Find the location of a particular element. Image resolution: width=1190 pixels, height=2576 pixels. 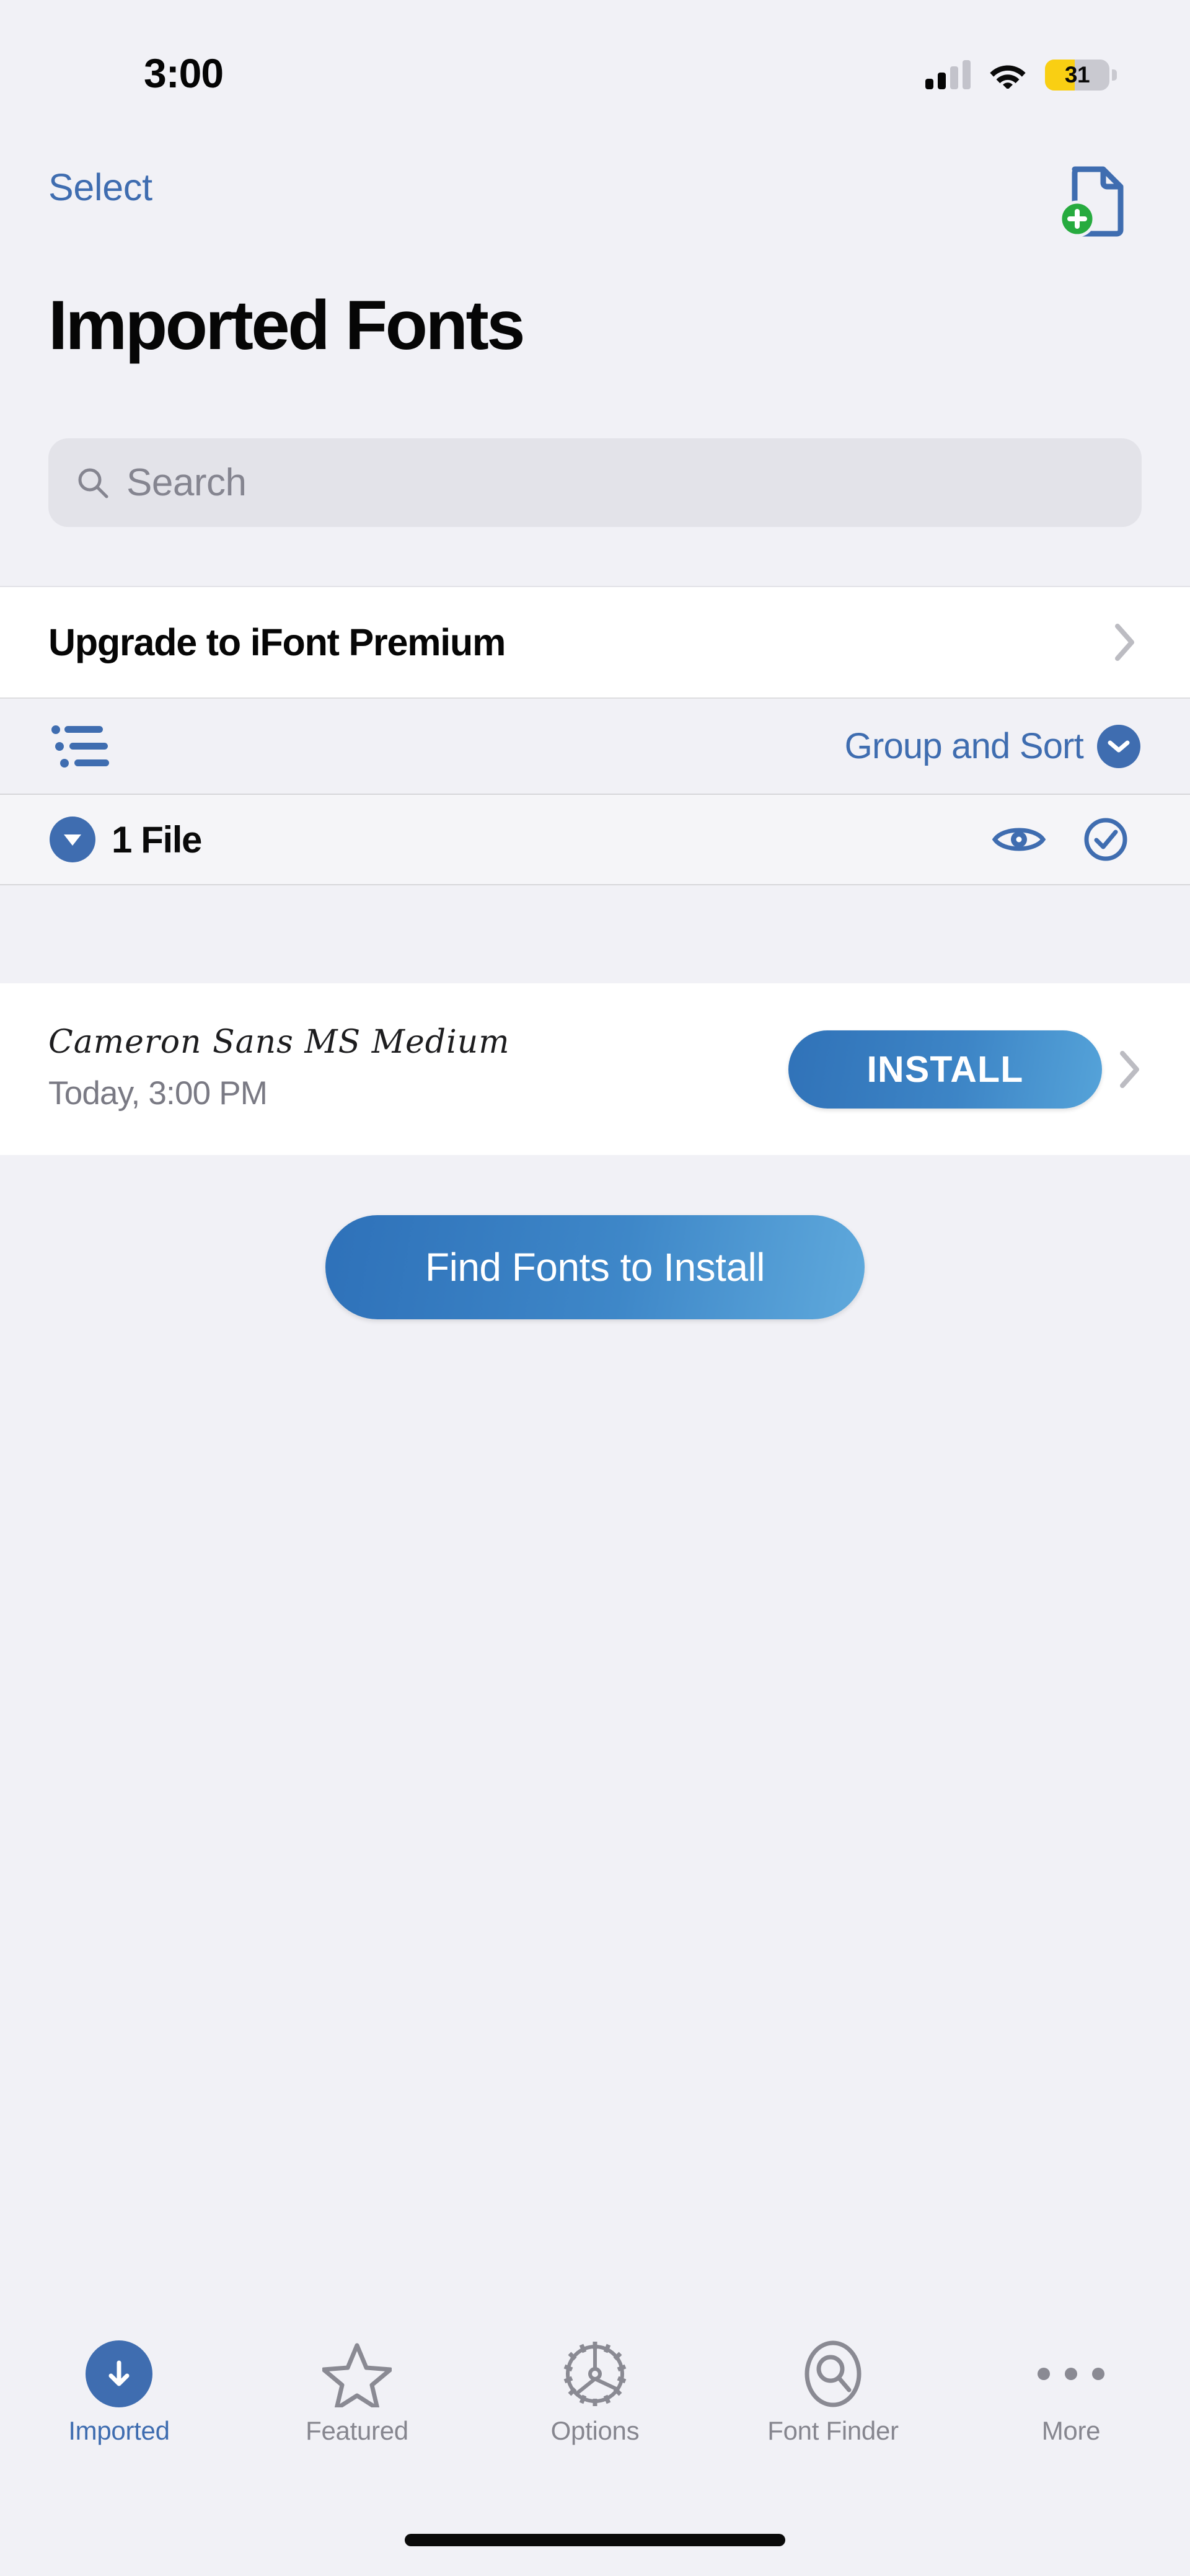

find-fonts-label: Find Fonts to Install is located at coordinates (595, 1267).